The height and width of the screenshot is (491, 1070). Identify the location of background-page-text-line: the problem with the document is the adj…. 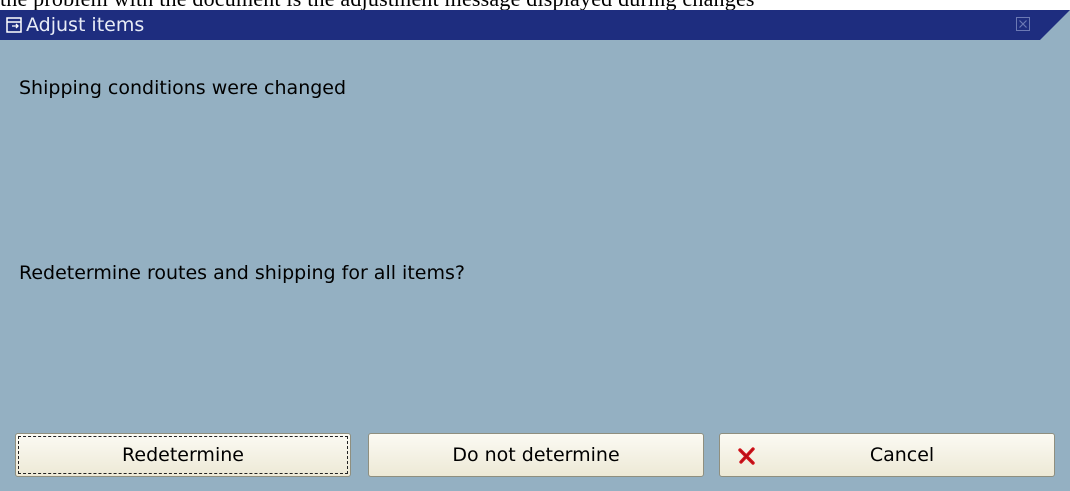
(377, 5).